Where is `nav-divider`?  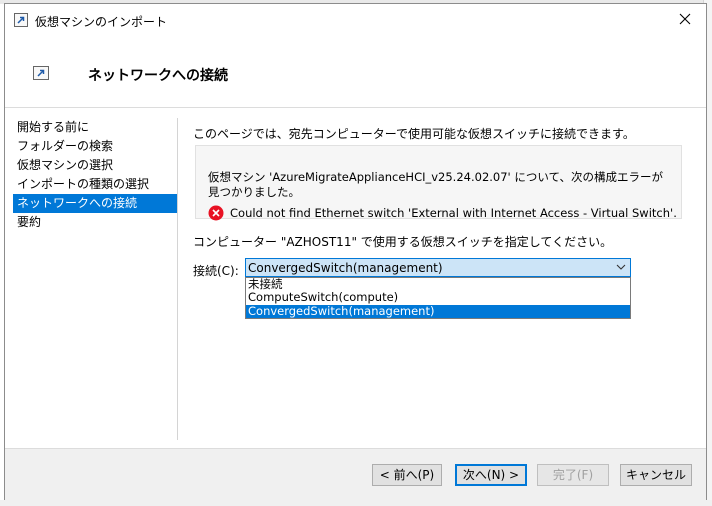
nav-divider is located at coordinates (177, 279).